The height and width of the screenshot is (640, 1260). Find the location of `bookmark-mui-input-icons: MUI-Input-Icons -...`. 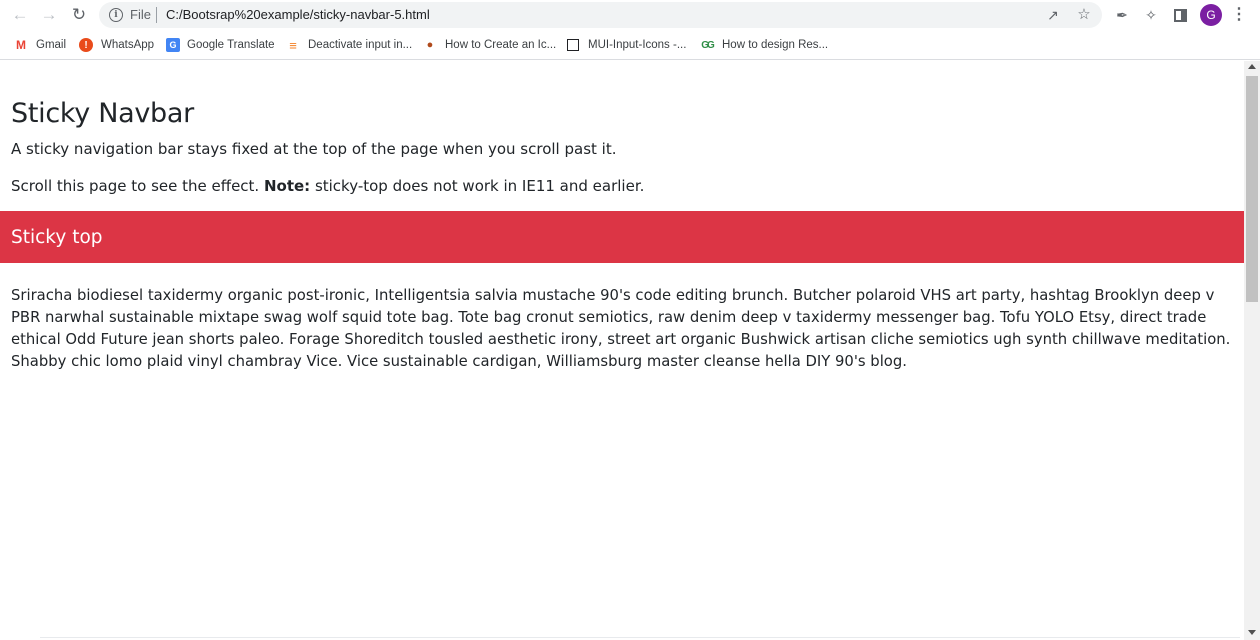

bookmark-mui-input-icons: MUI-Input-Icons -... is located at coordinates (625, 45).